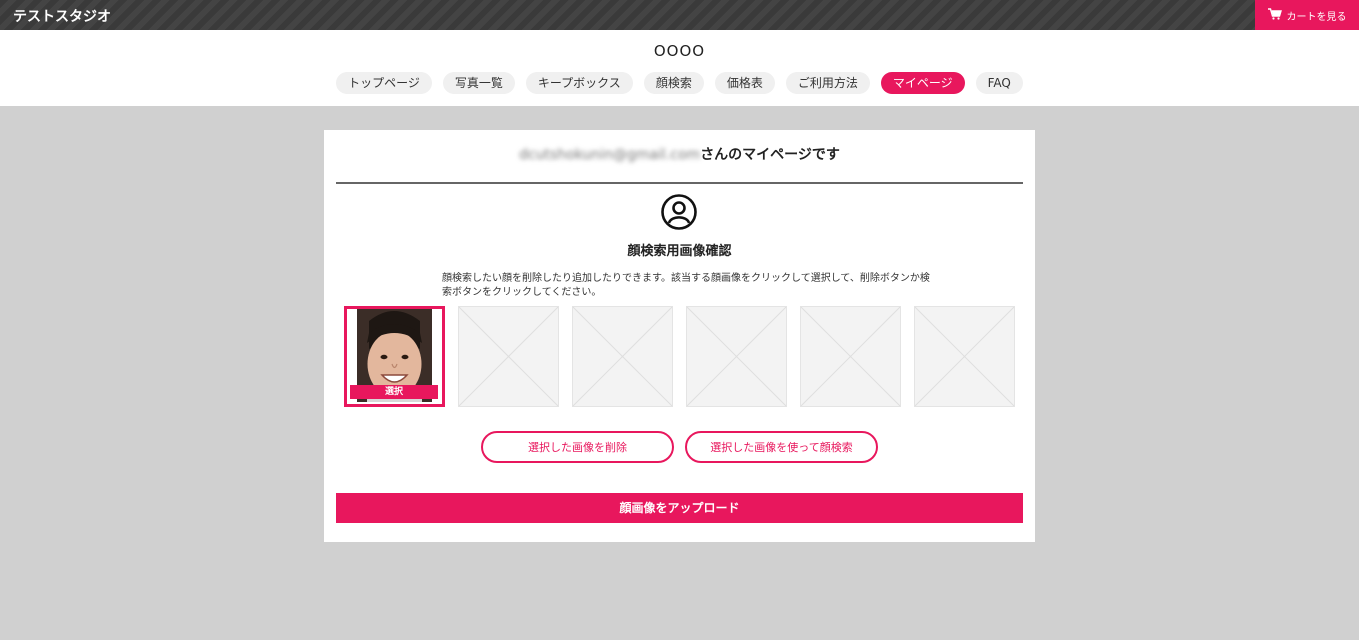 This screenshot has height=640, width=1359. Describe the element at coordinates (1274, 15) in the screenshot. I see `cart-icon` at that location.